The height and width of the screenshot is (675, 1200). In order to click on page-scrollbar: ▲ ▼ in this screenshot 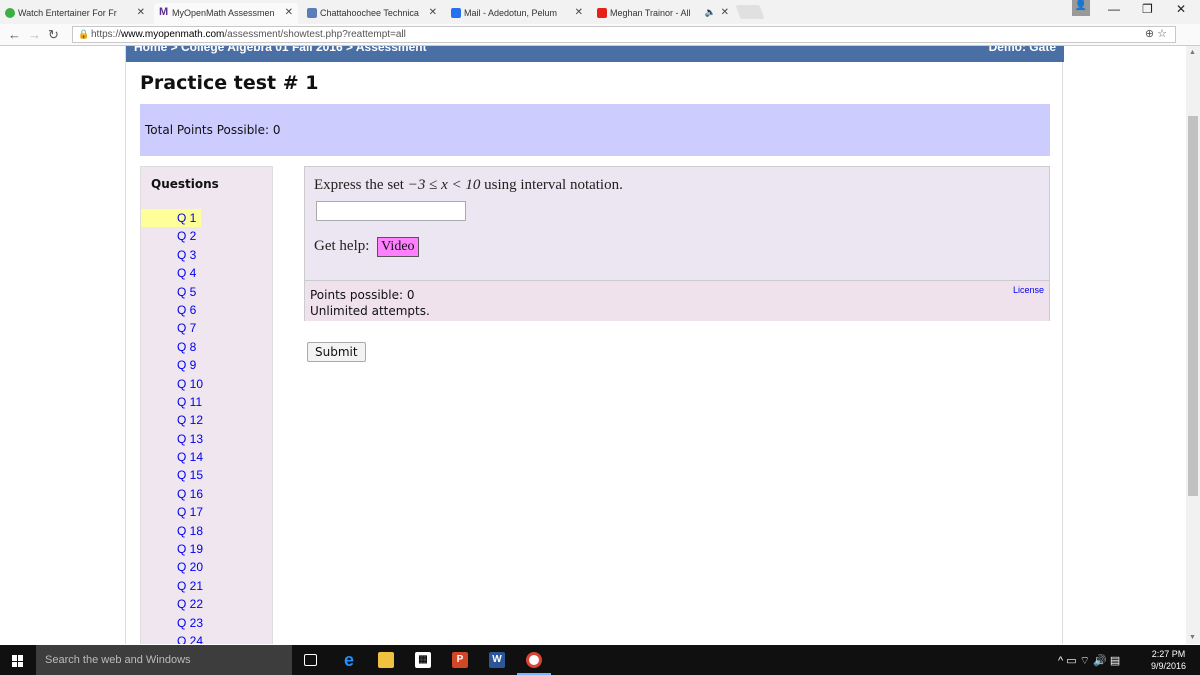, I will do `click(1193, 345)`.